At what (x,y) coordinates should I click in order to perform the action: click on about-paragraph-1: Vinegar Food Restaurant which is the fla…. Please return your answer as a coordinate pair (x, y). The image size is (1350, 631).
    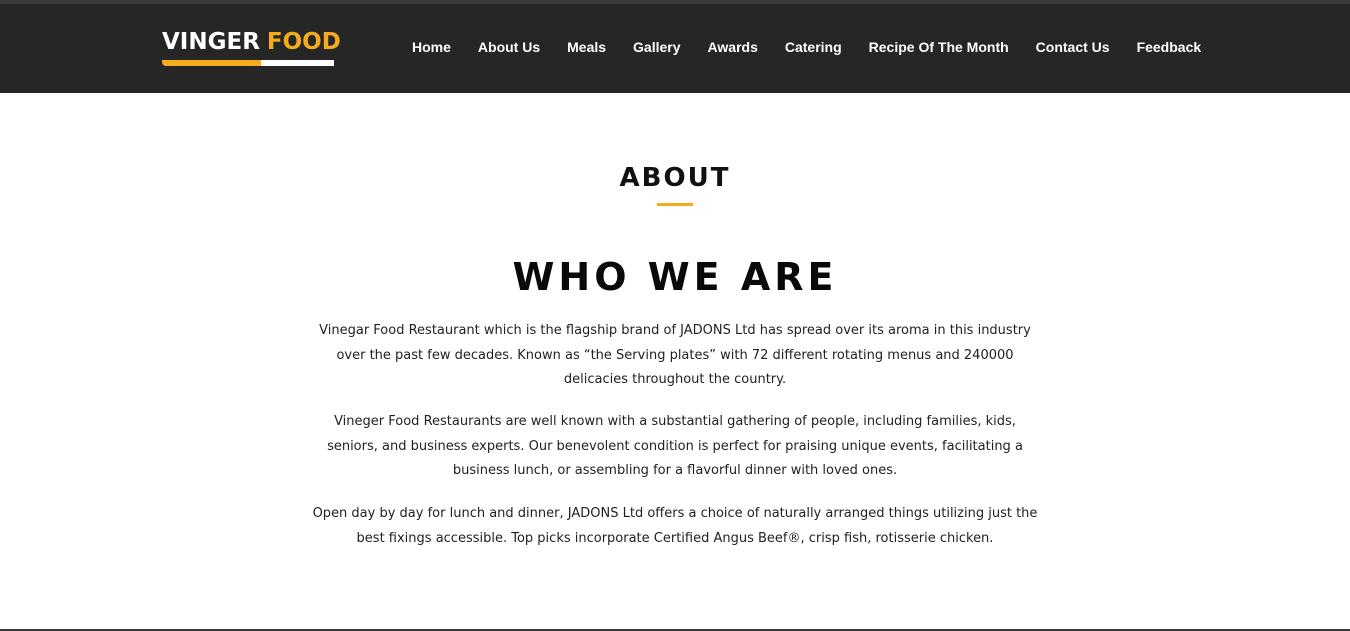
    Looking at the image, I should click on (675, 355).